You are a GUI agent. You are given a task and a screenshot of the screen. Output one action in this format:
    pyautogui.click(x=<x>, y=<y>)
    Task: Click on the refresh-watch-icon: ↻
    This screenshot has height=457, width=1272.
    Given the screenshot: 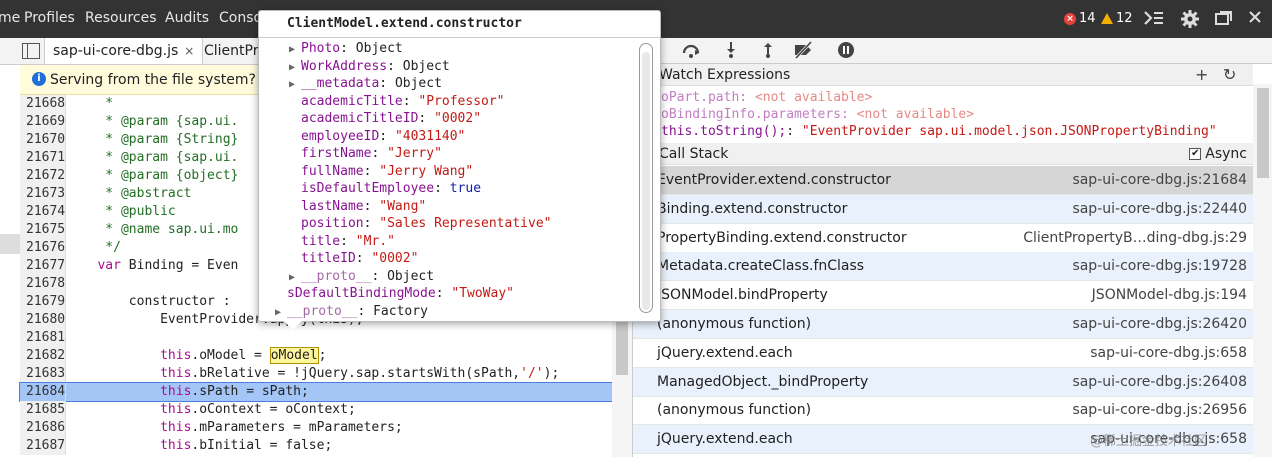 What is the action you would take?
    pyautogui.click(x=1229, y=75)
    